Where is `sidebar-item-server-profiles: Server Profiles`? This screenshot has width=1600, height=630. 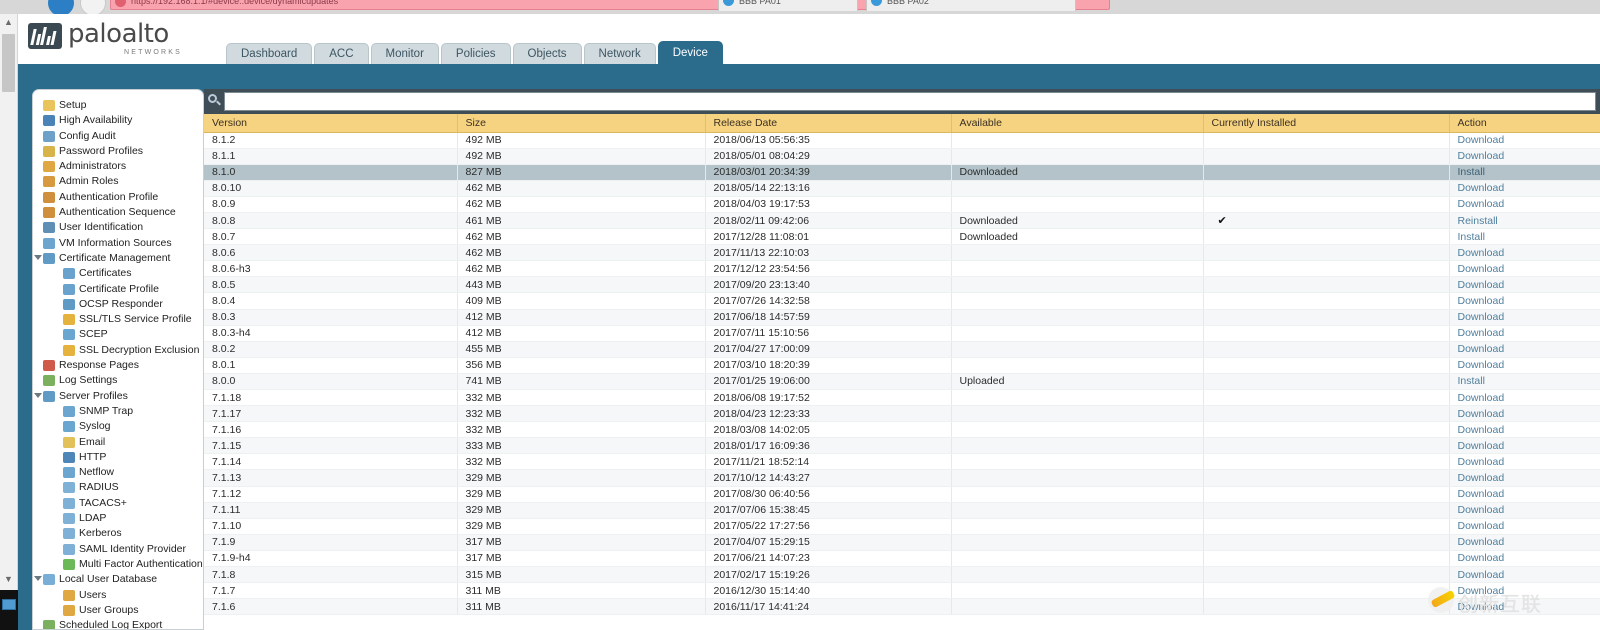
sidebar-item-server-profiles: Server Profiles is located at coordinates (118, 396).